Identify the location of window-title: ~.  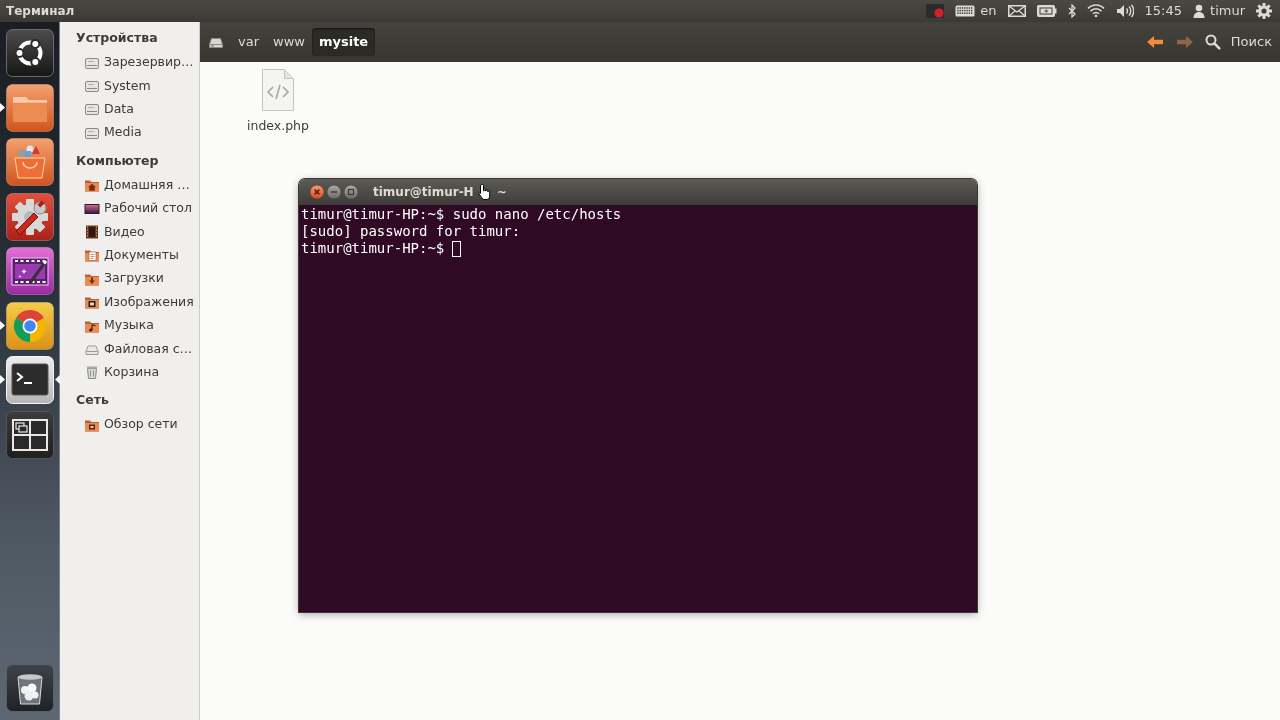
(501, 192).